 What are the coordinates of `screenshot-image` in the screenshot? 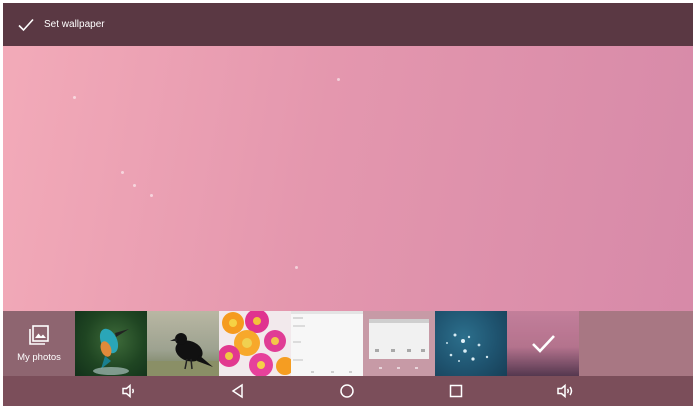 It's located at (399, 344).